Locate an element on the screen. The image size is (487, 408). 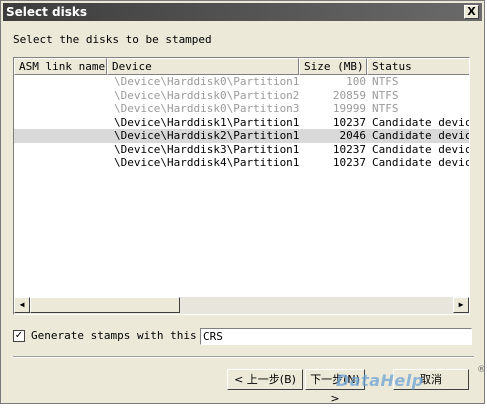
generate-stamps-checkbox: ✓ is located at coordinates (19, 336).